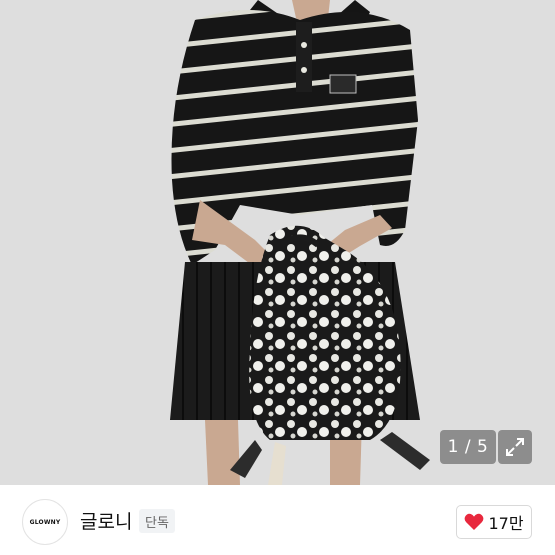 The height and width of the screenshot is (555, 555). I want to click on like-count: 17만, so click(506, 523).